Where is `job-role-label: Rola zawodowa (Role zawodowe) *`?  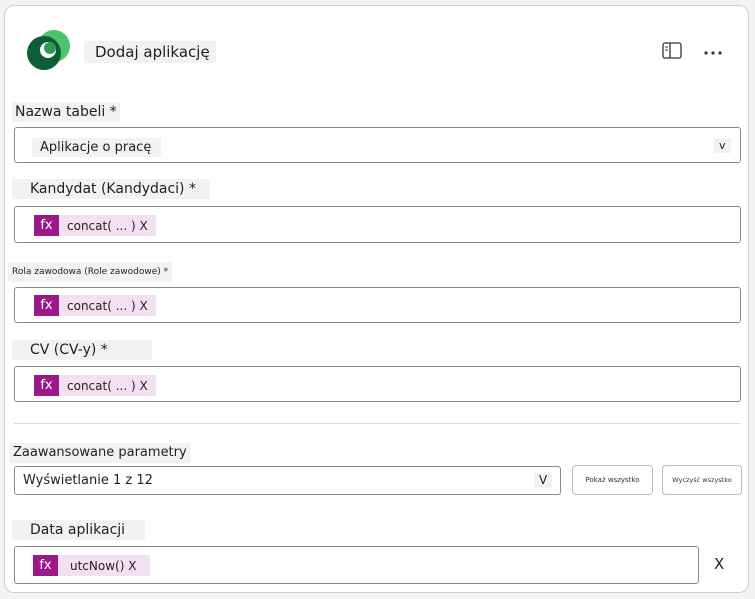 job-role-label: Rola zawodowa (Role zawodowe) * is located at coordinates (90, 272).